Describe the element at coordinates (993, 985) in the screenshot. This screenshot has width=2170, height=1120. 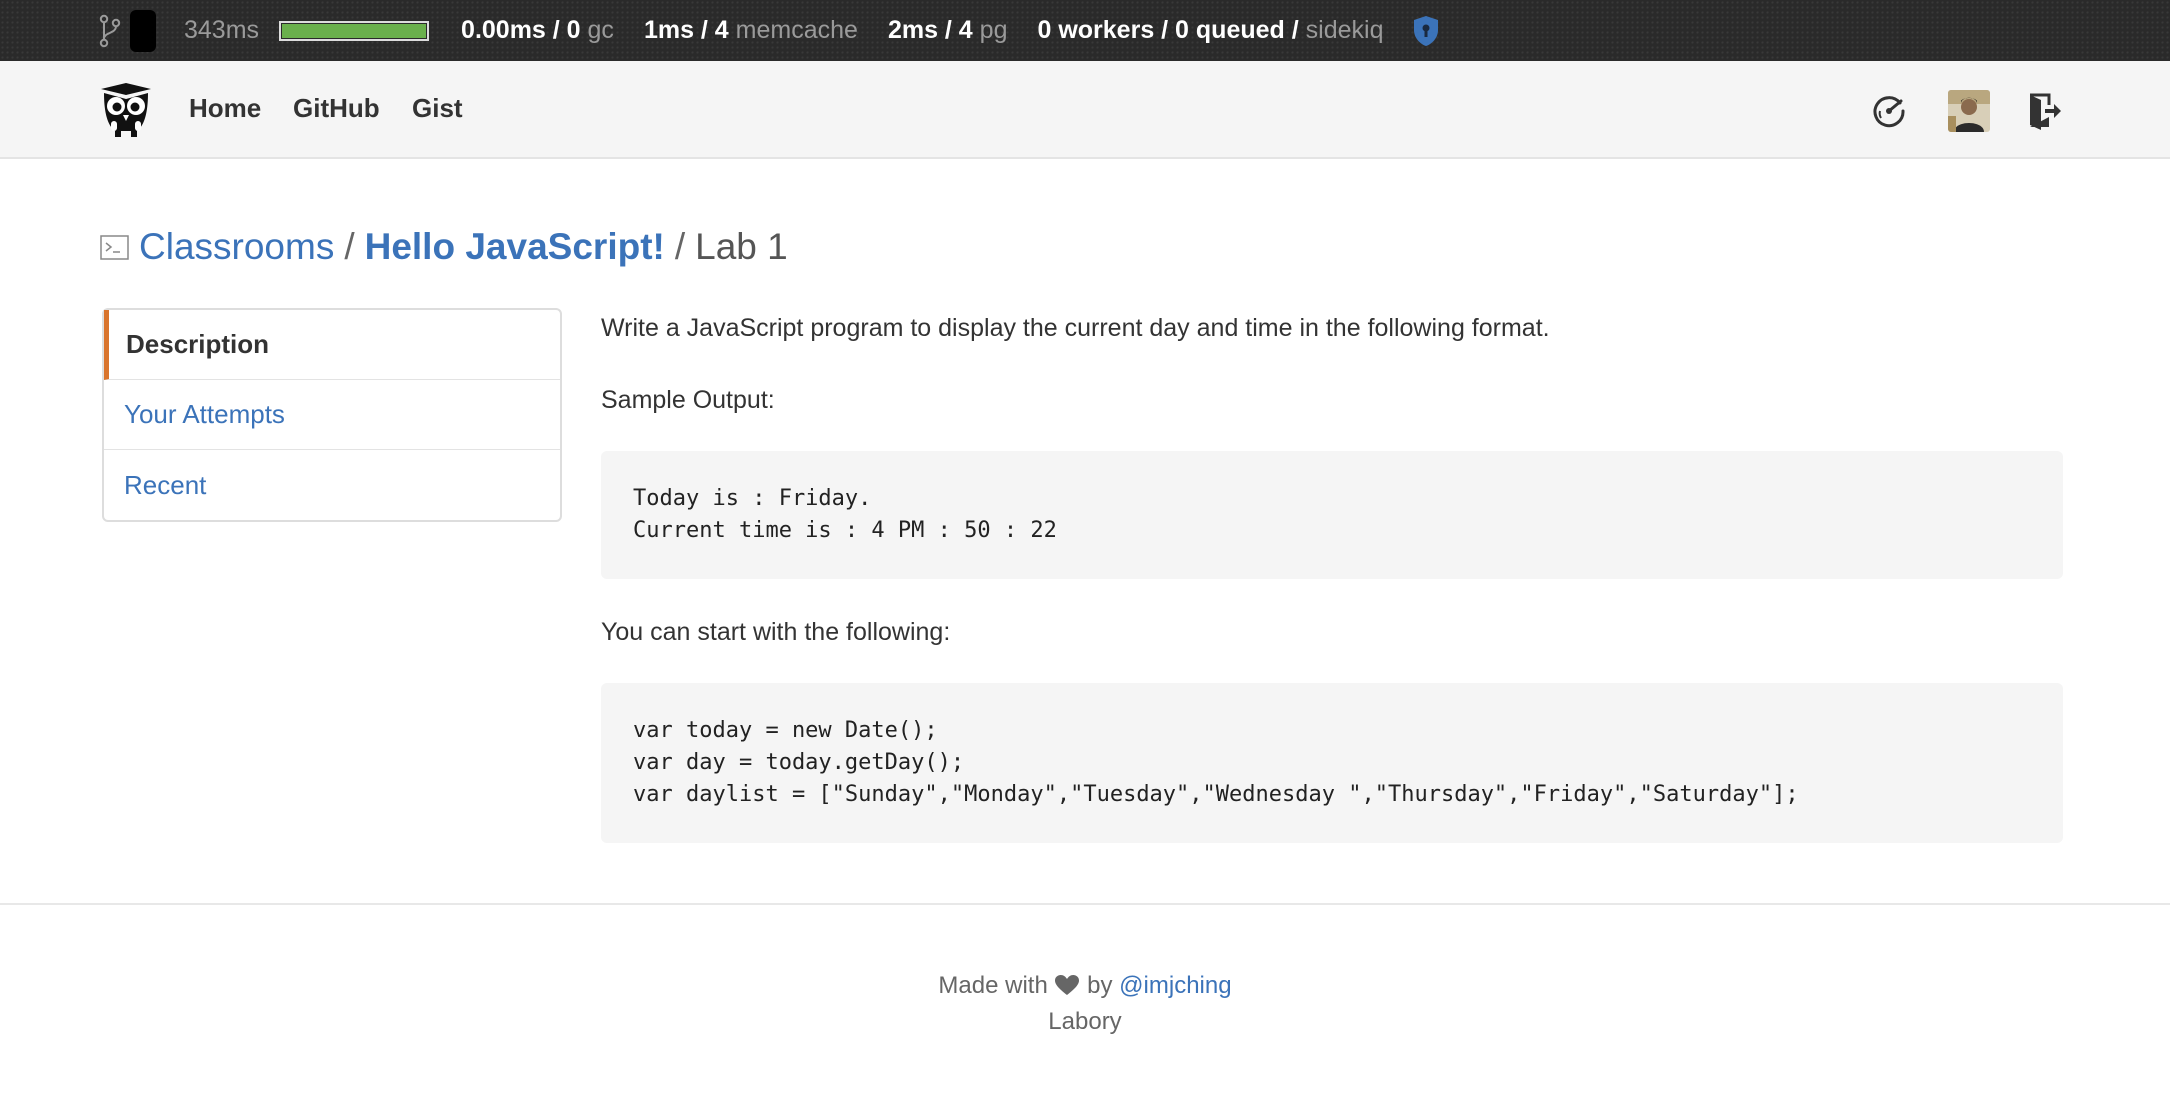
I see `footer-made-with: Made with` at that location.